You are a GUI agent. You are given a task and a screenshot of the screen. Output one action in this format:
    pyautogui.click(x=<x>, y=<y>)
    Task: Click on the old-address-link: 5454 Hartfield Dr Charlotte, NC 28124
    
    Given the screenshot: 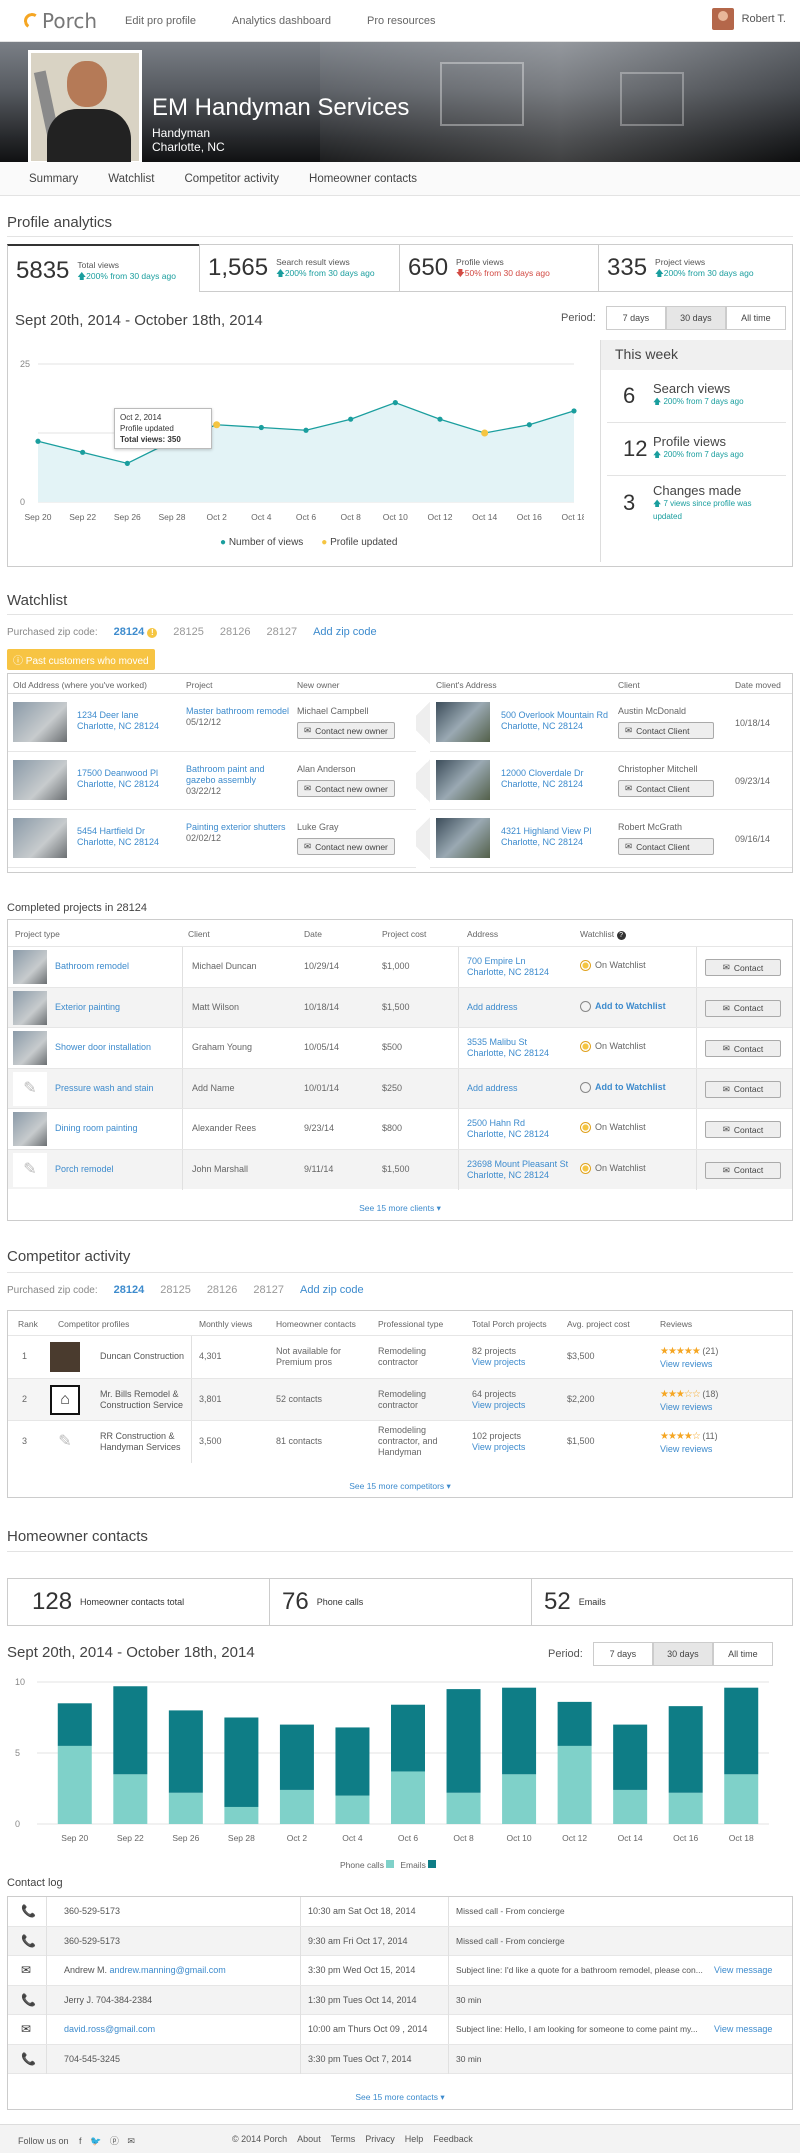 What is the action you would take?
    pyautogui.click(x=118, y=837)
    